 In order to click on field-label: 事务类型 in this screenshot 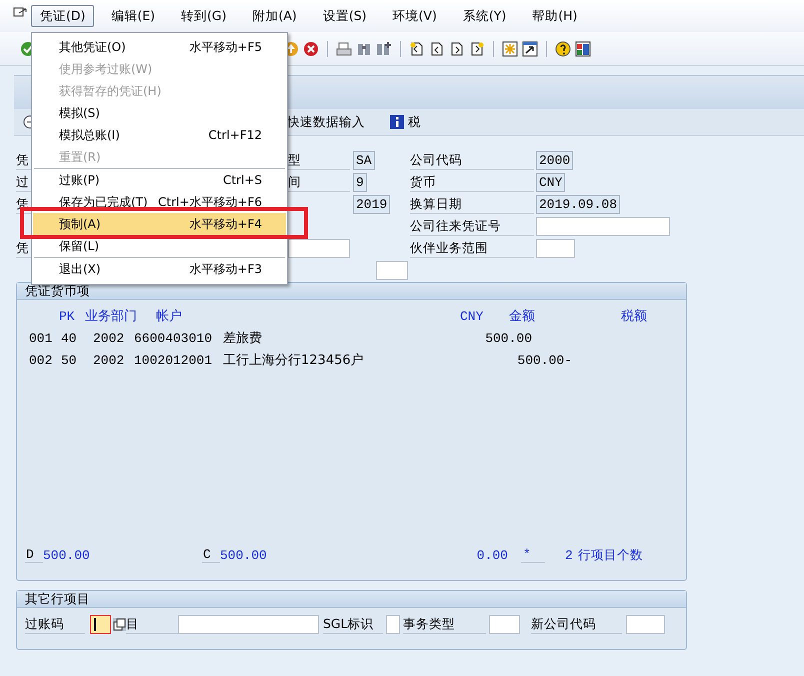, I will do `click(444, 624)`.